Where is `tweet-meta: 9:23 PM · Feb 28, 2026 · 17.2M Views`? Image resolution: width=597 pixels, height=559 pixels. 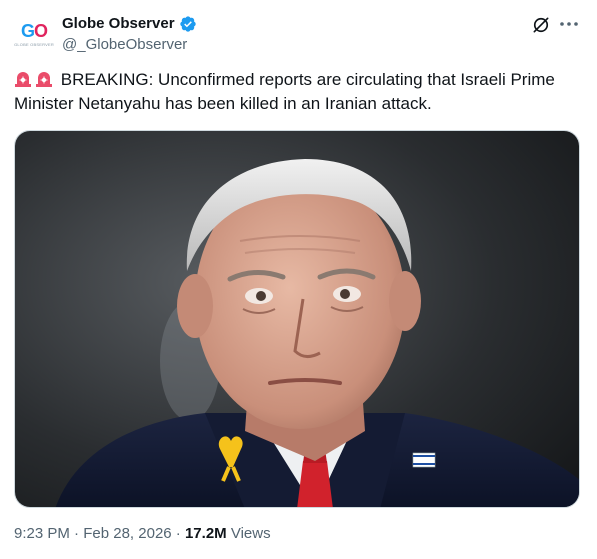 tweet-meta: 9:23 PM · Feb 28, 2026 · 17.2M Views is located at coordinates (142, 534).